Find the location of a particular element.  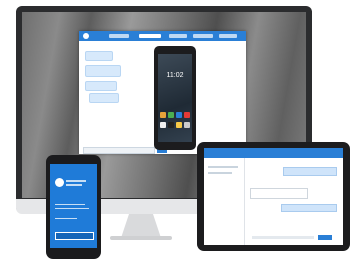

mirrored-phone-screen is located at coordinates (175, 98).